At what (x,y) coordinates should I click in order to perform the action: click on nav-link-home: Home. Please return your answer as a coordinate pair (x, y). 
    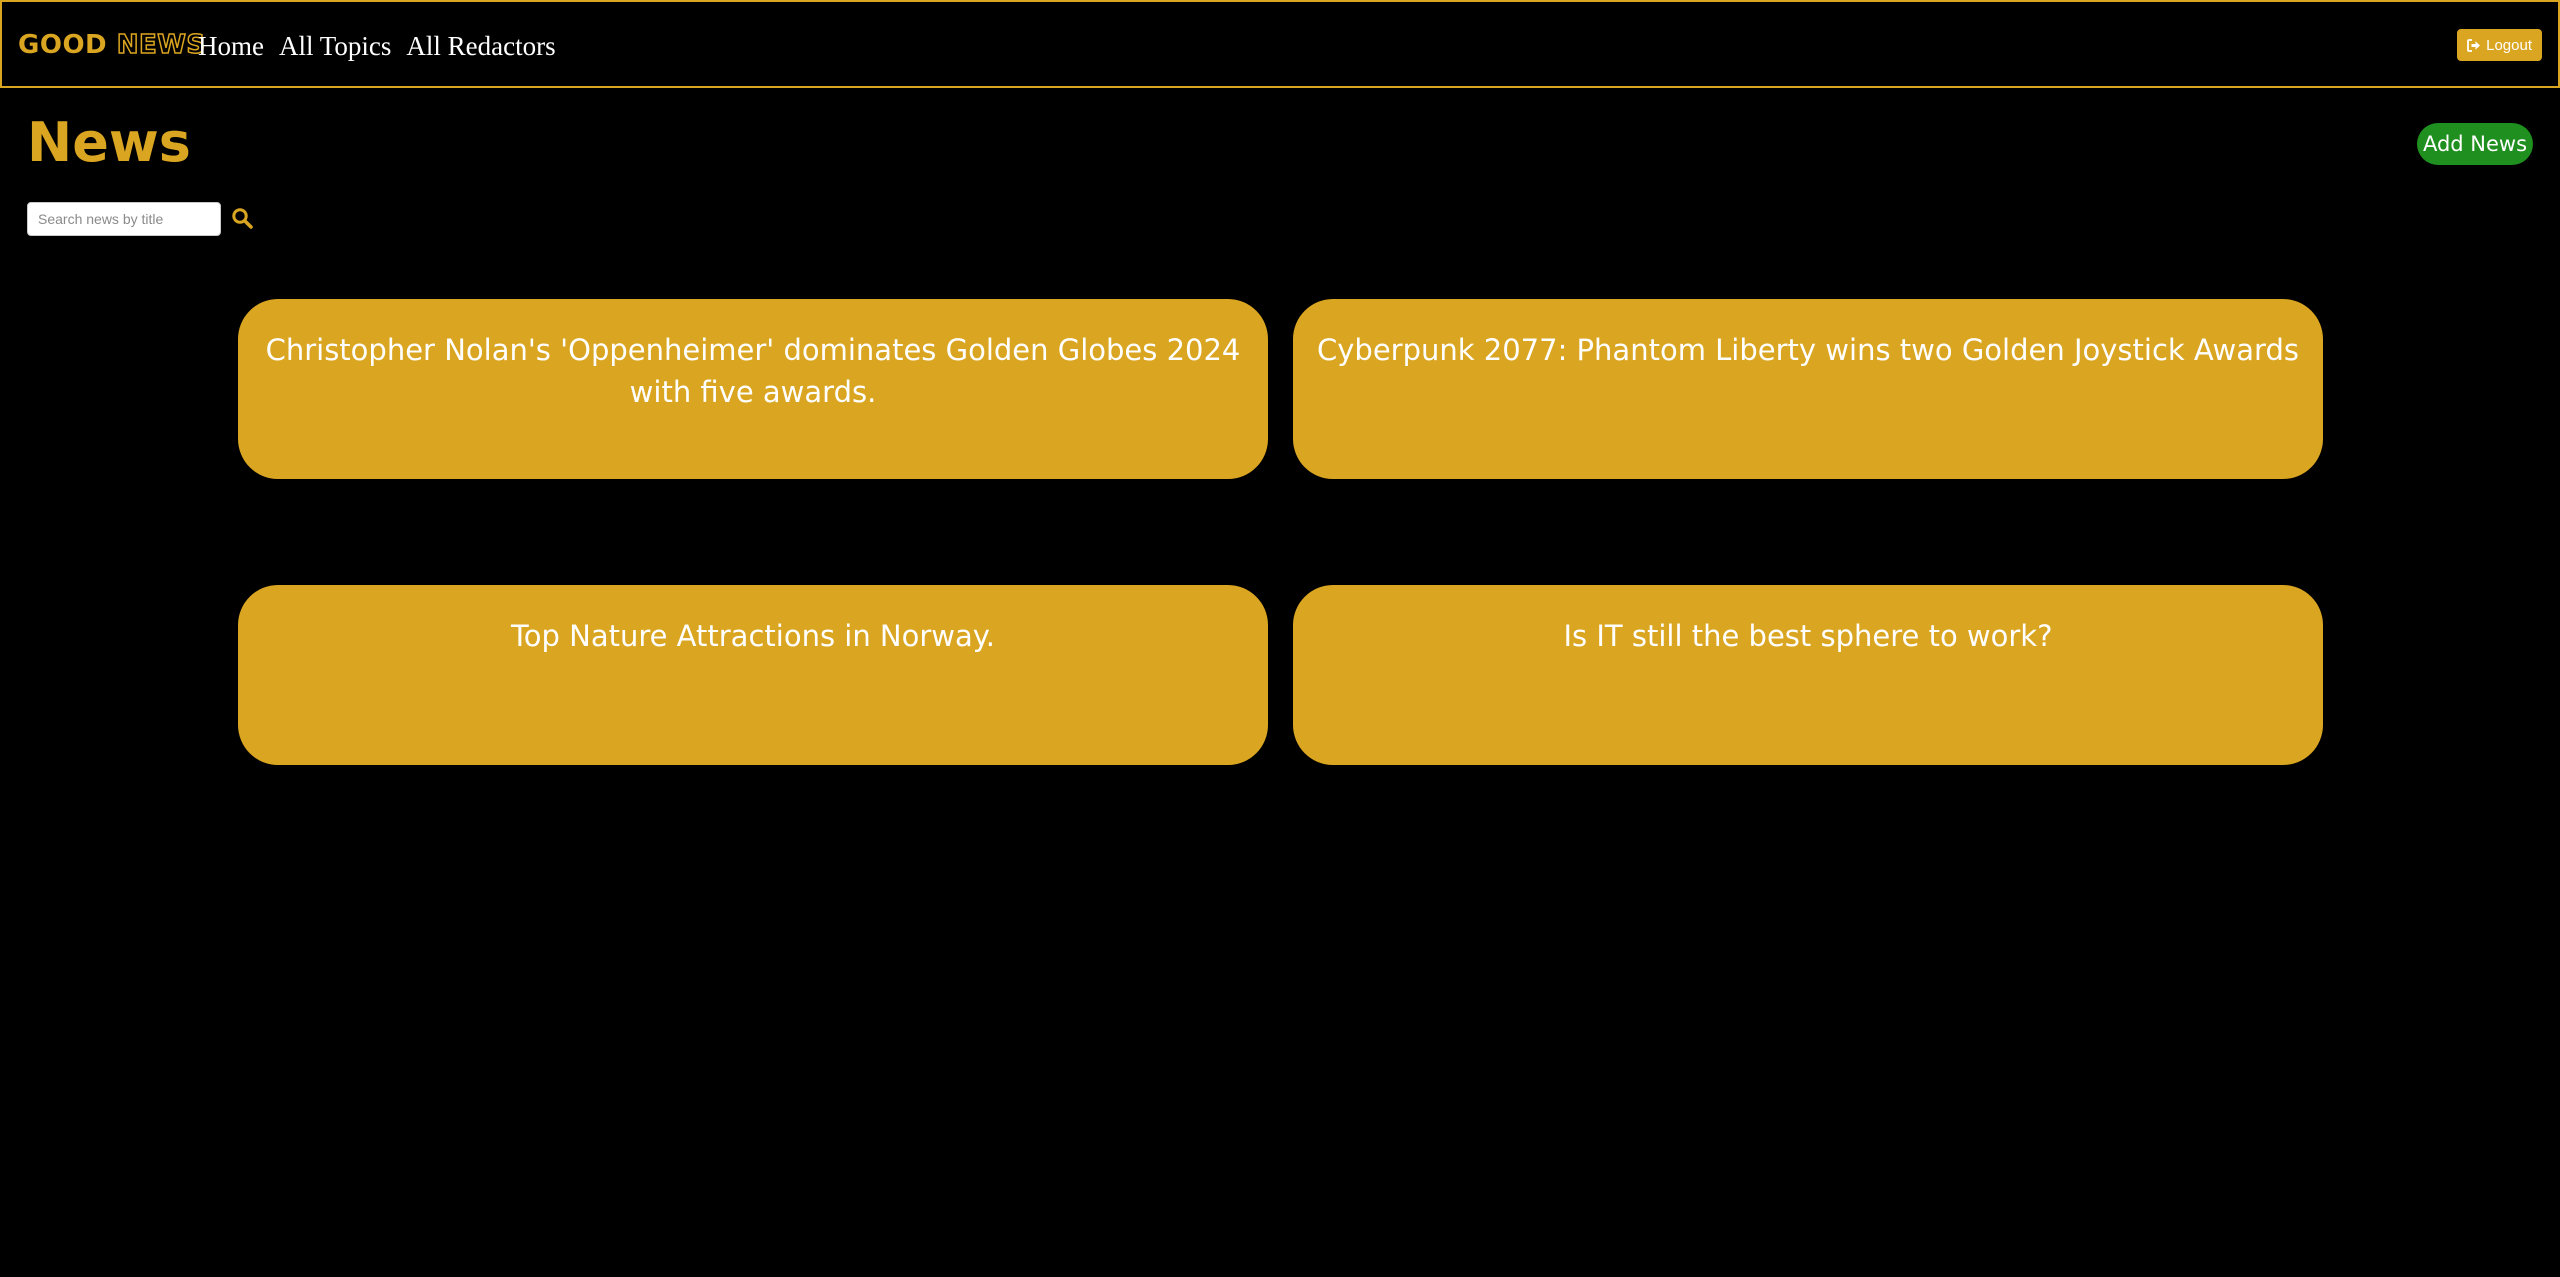
    Looking at the image, I should click on (231, 46).